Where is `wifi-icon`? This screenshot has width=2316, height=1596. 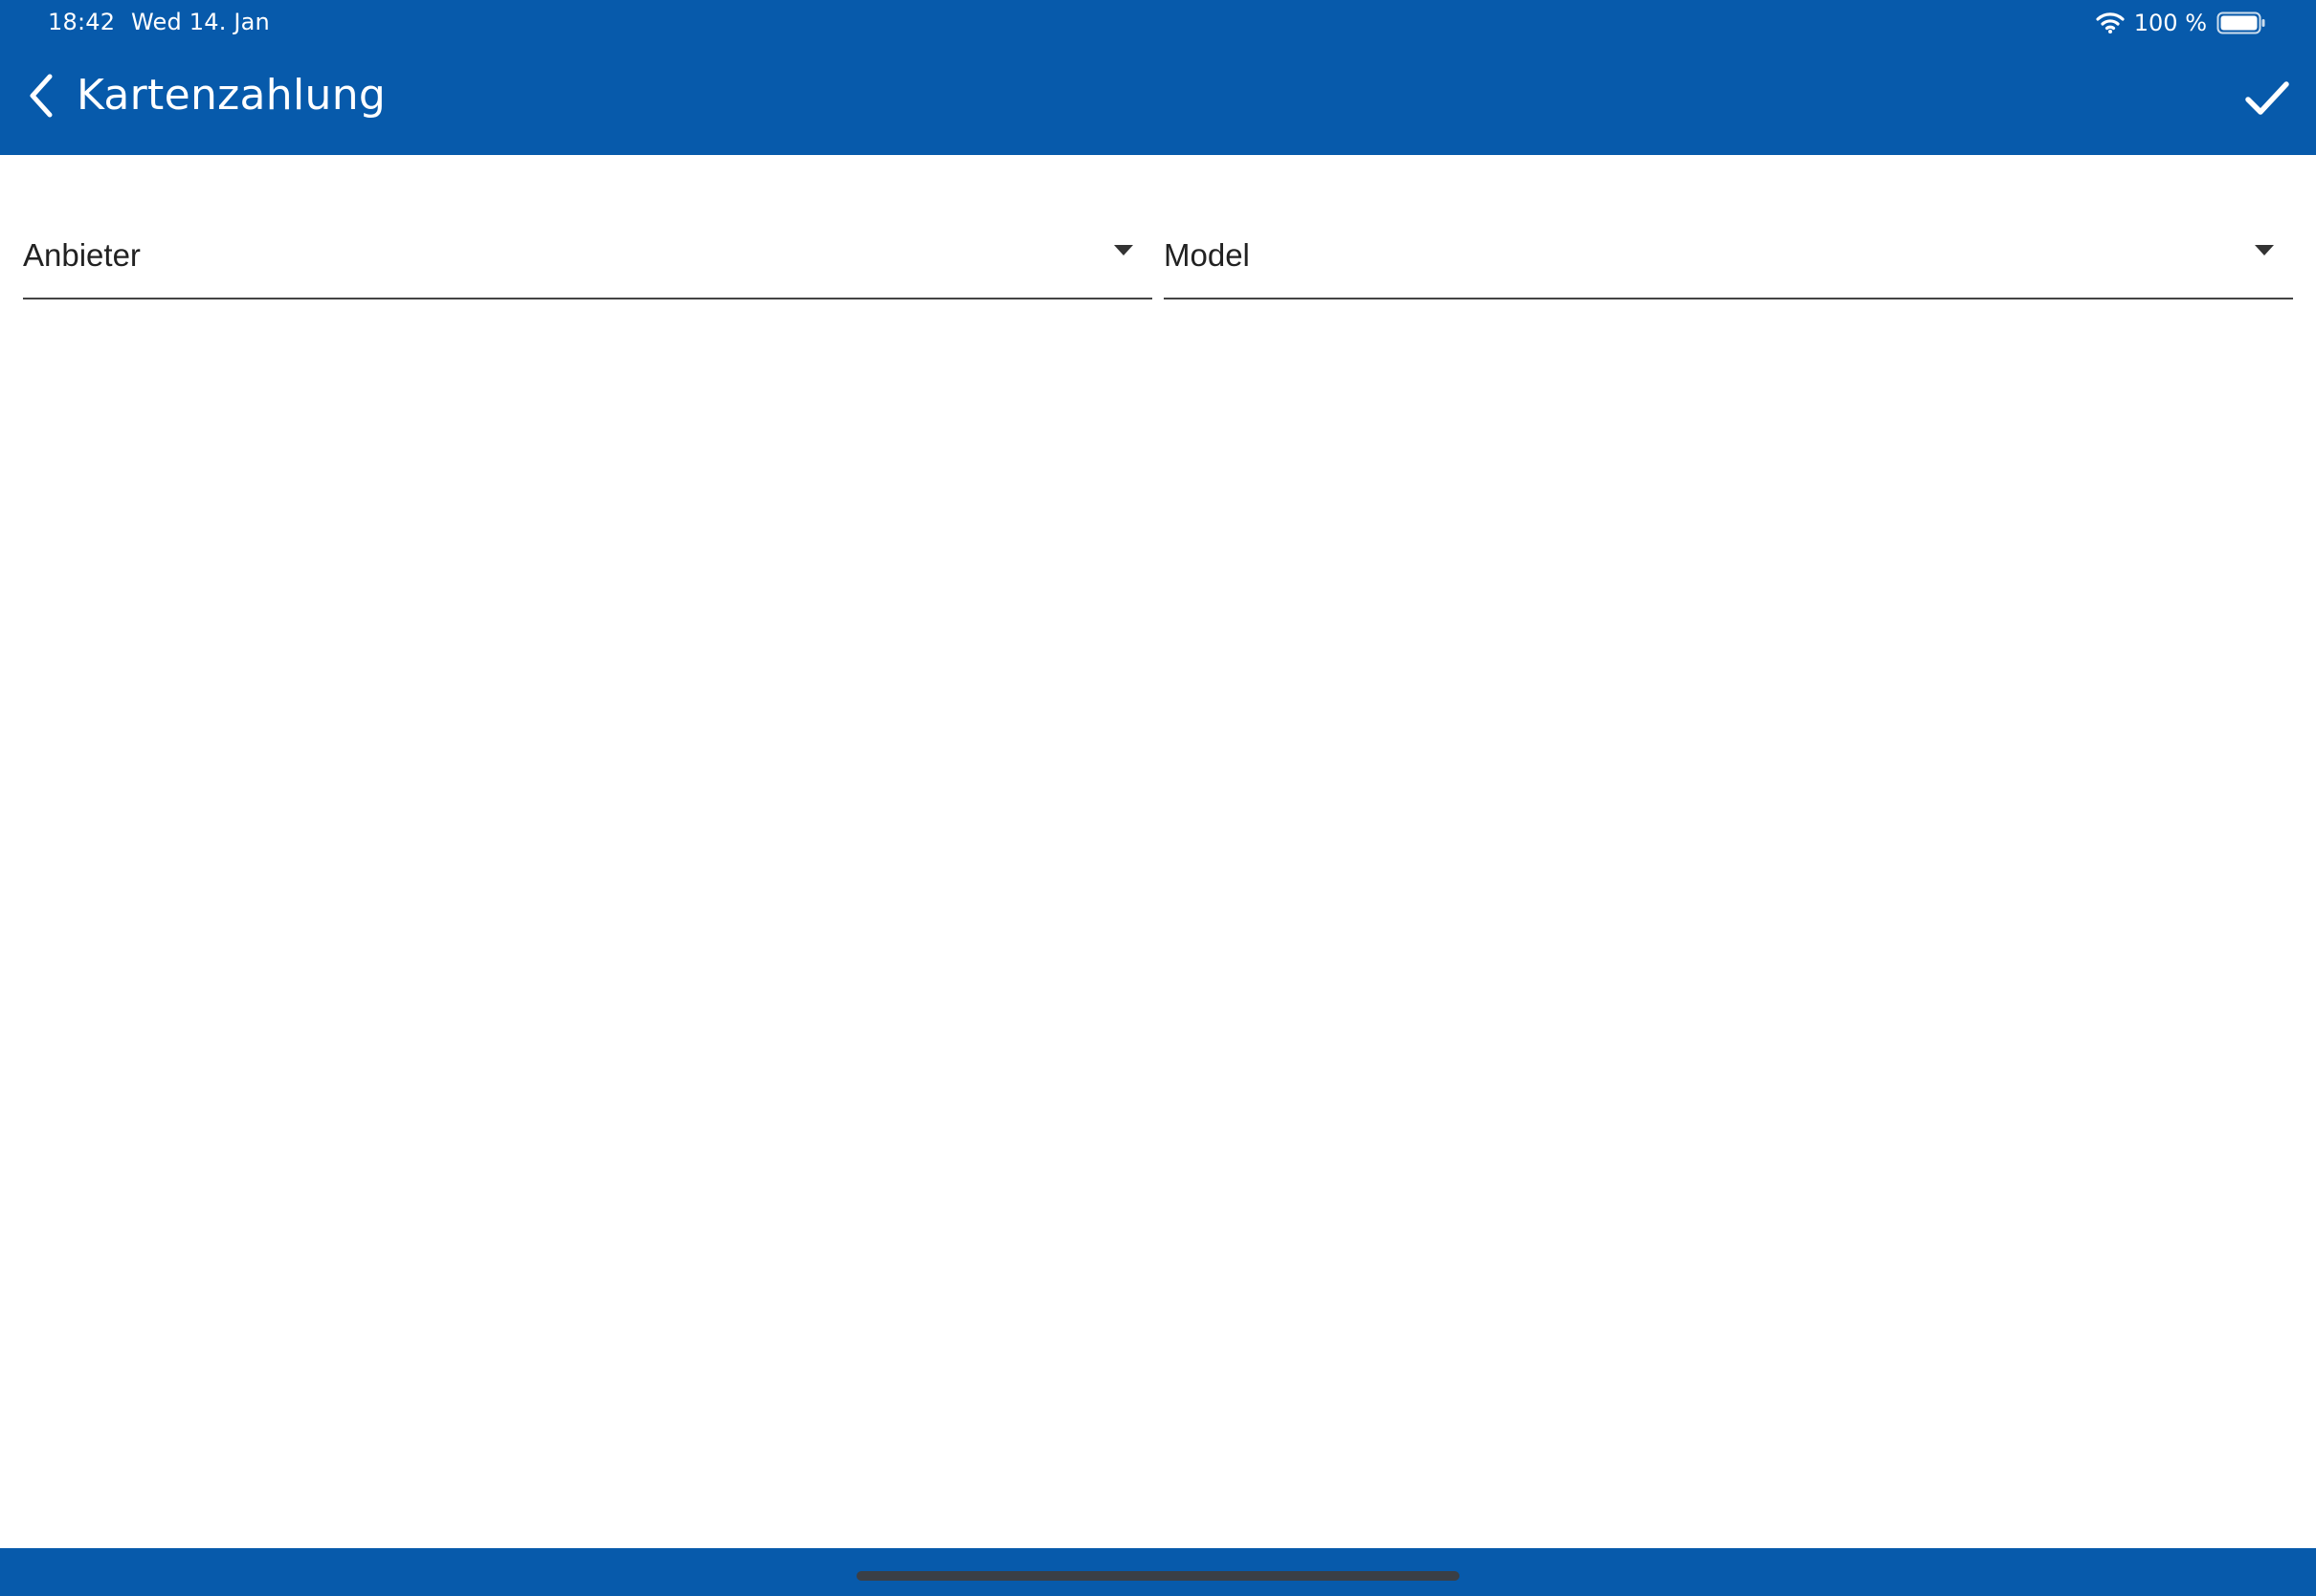
wifi-icon is located at coordinates (2110, 23).